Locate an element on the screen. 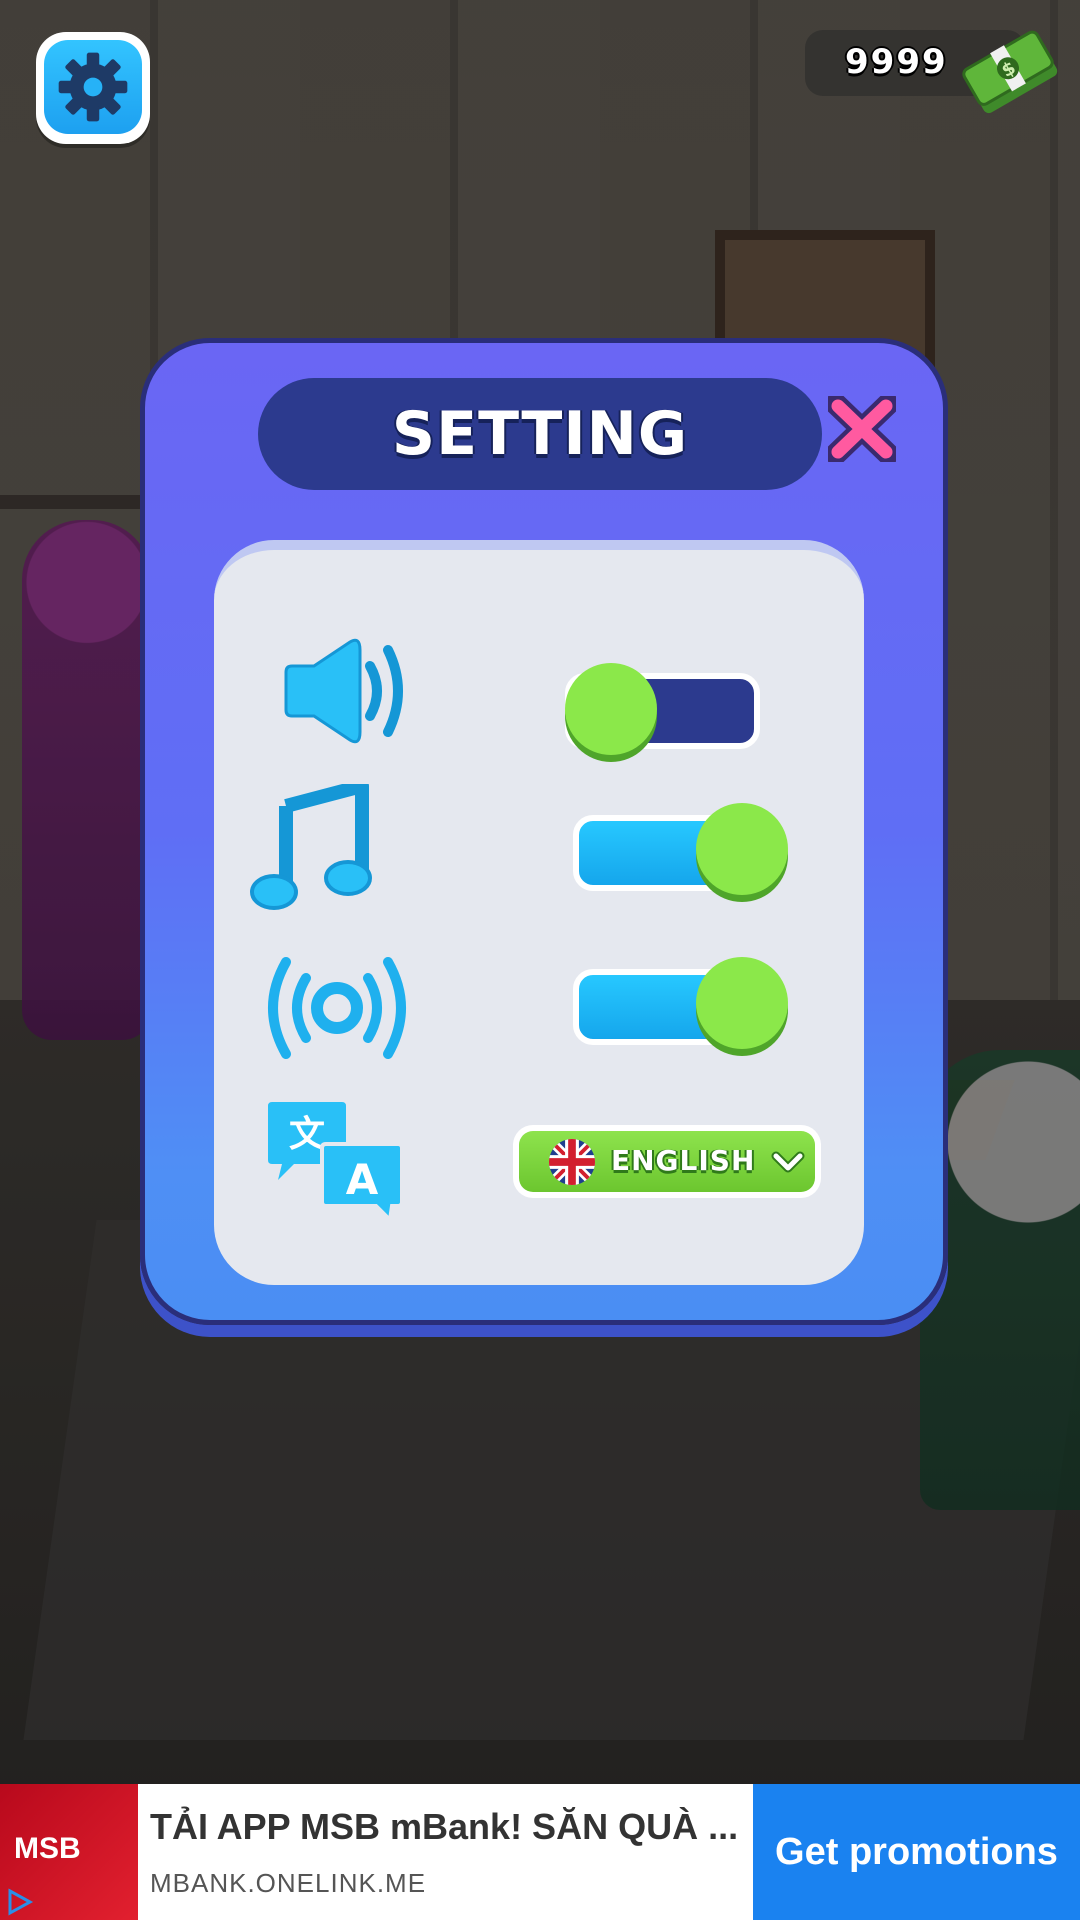 This screenshot has height=1920, width=1080. dialog-title-bar: SETTING is located at coordinates (540, 434).